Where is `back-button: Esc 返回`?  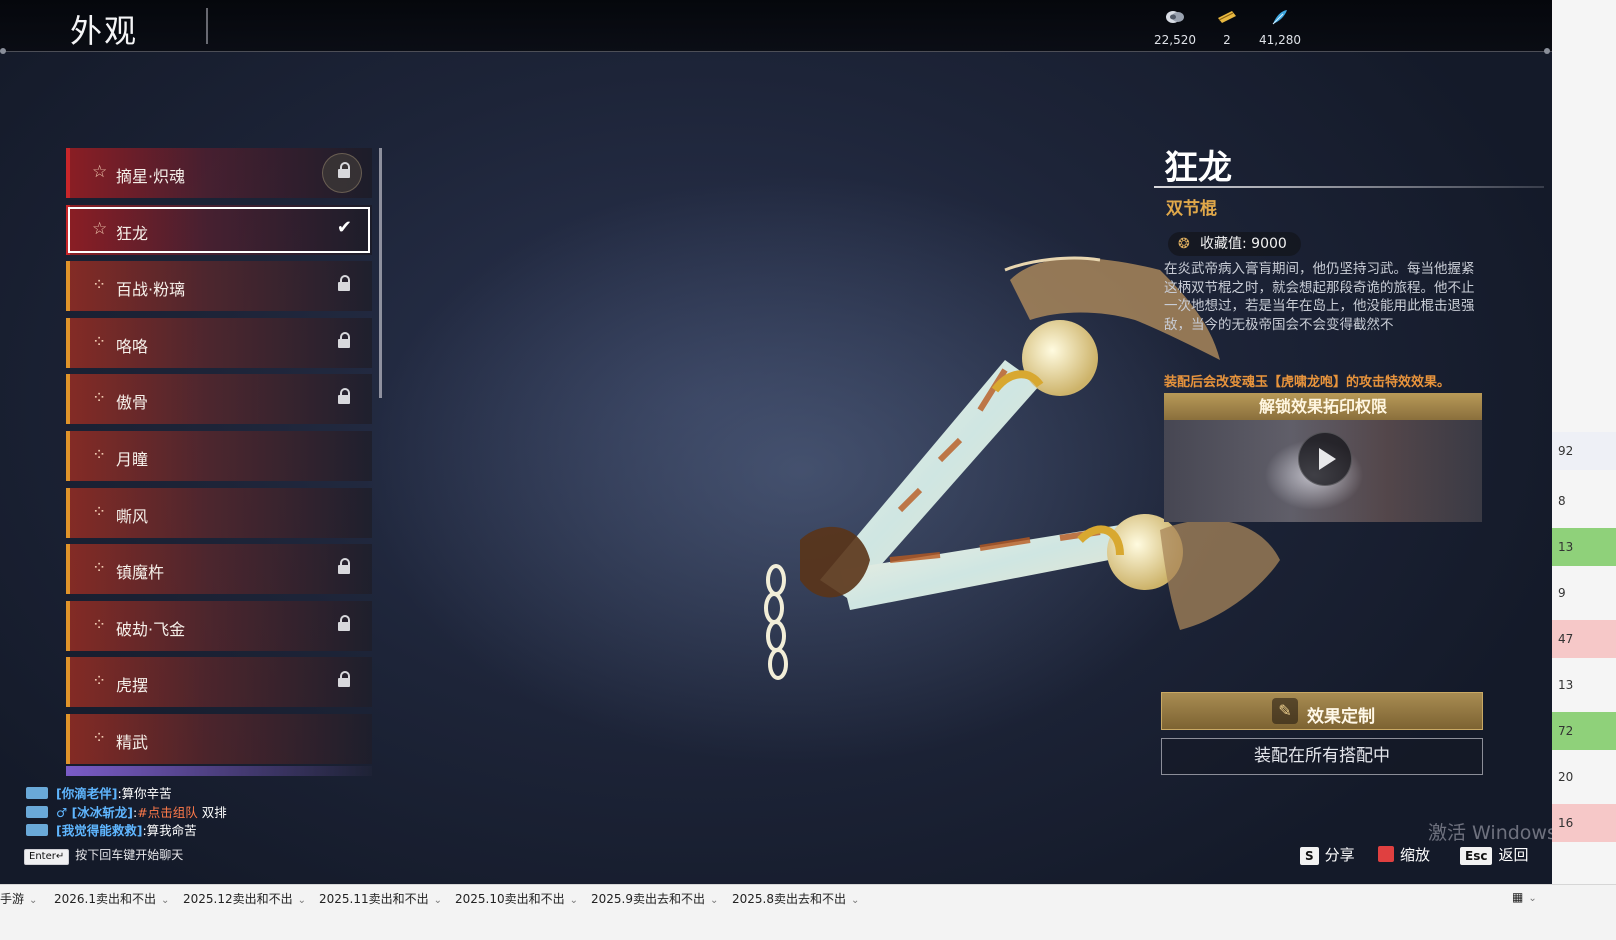
back-button: Esc 返回 is located at coordinates (1494, 854).